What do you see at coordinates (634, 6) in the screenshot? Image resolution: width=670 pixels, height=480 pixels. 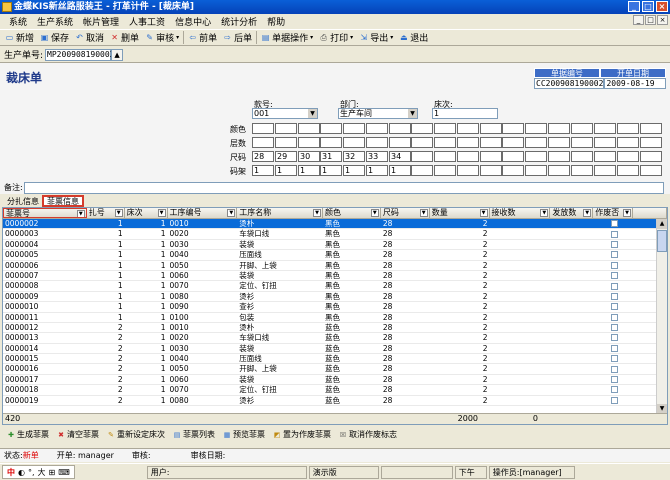 I see `minimize-button: _` at bounding box center [634, 6].